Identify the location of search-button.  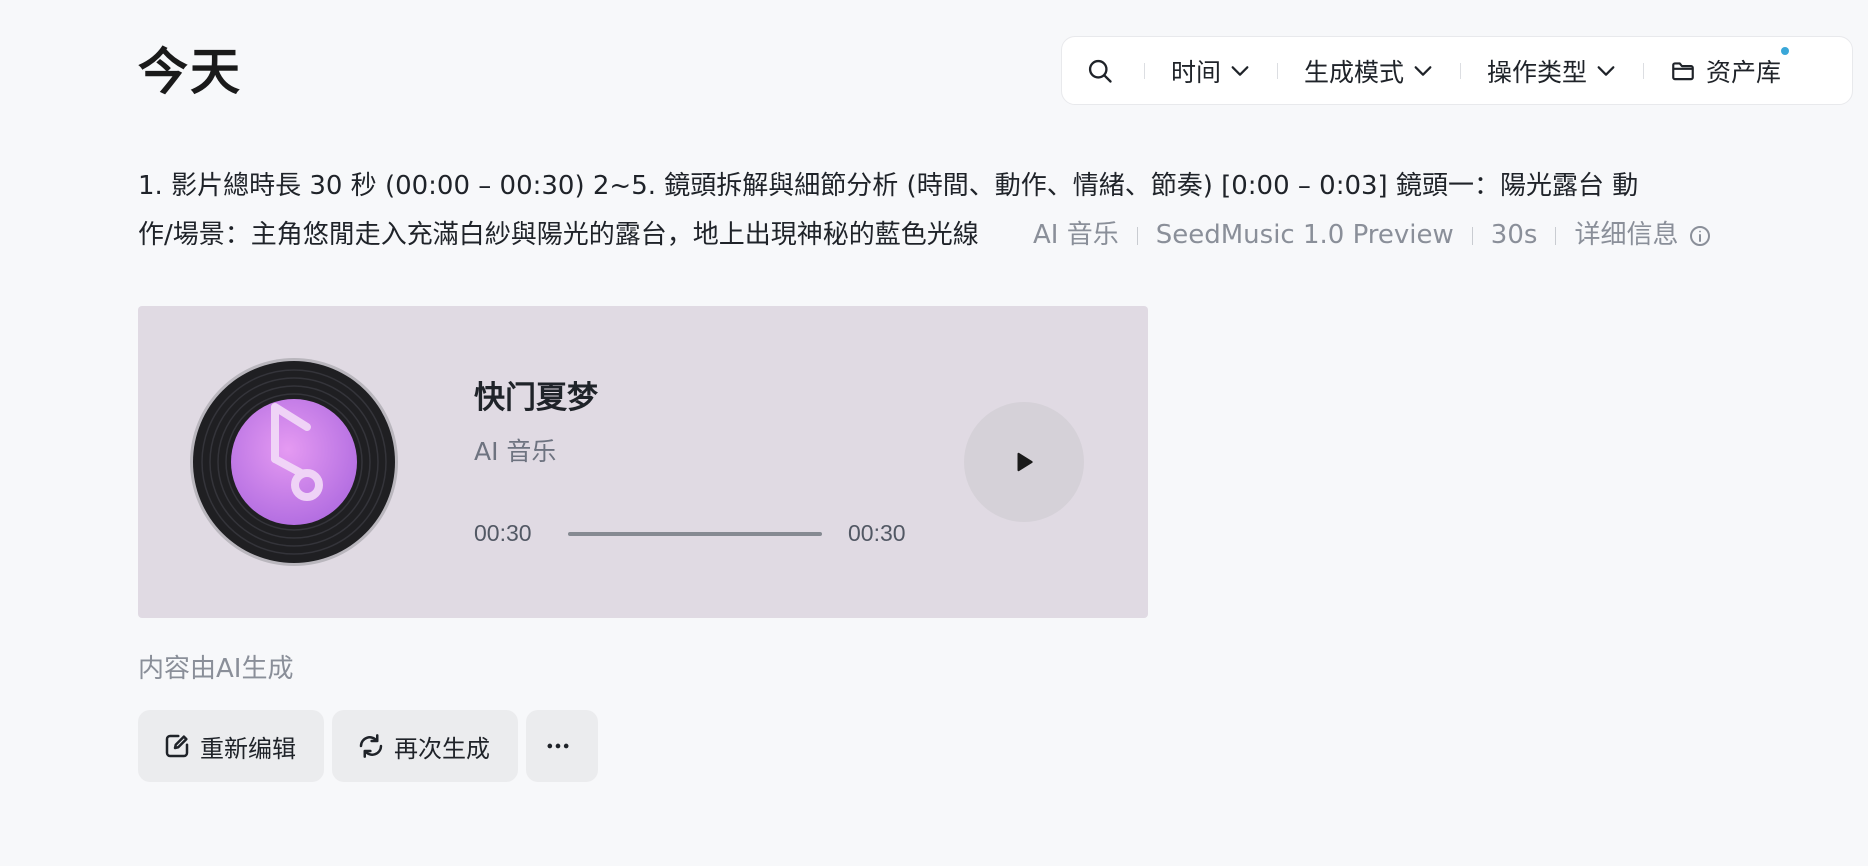
(1100, 71).